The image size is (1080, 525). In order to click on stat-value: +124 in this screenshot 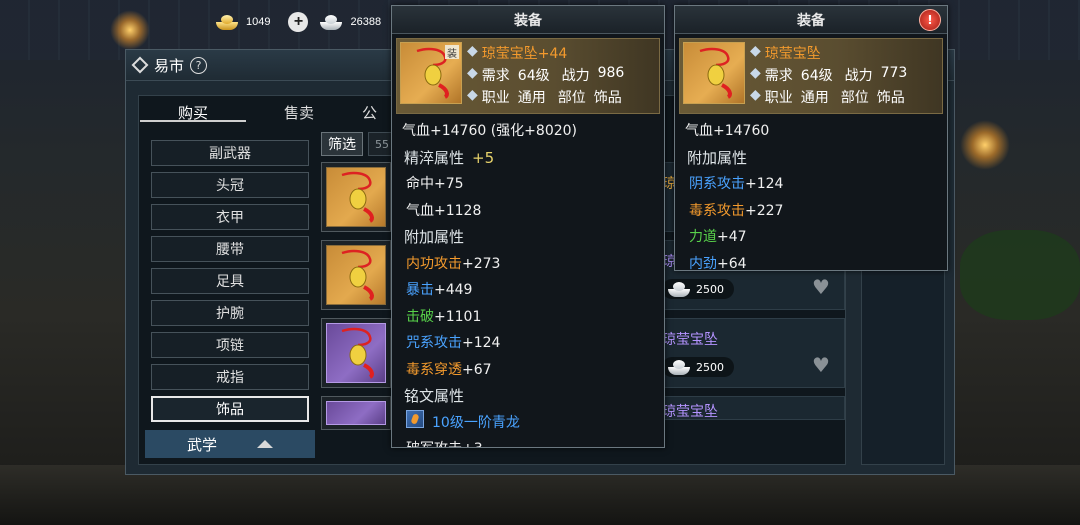, I will do `click(481, 343)`.